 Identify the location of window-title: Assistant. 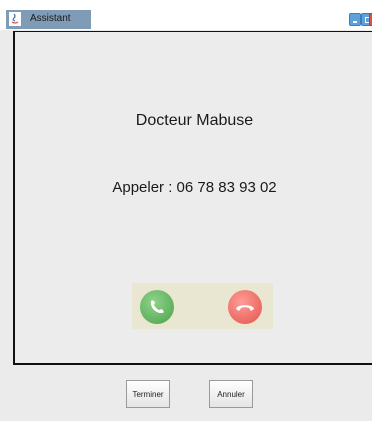
(50, 18).